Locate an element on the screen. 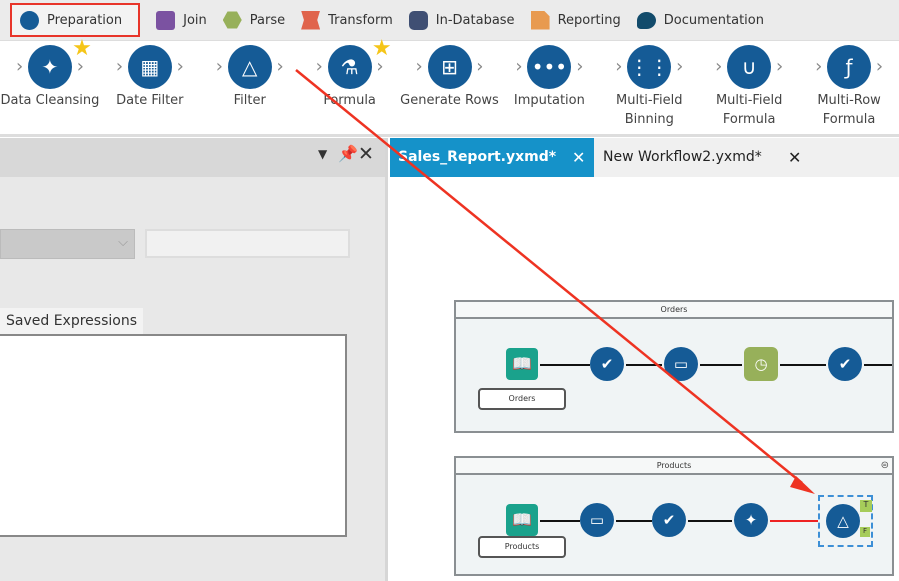  multi-row-formula-icon: ƒ is located at coordinates (849, 67).